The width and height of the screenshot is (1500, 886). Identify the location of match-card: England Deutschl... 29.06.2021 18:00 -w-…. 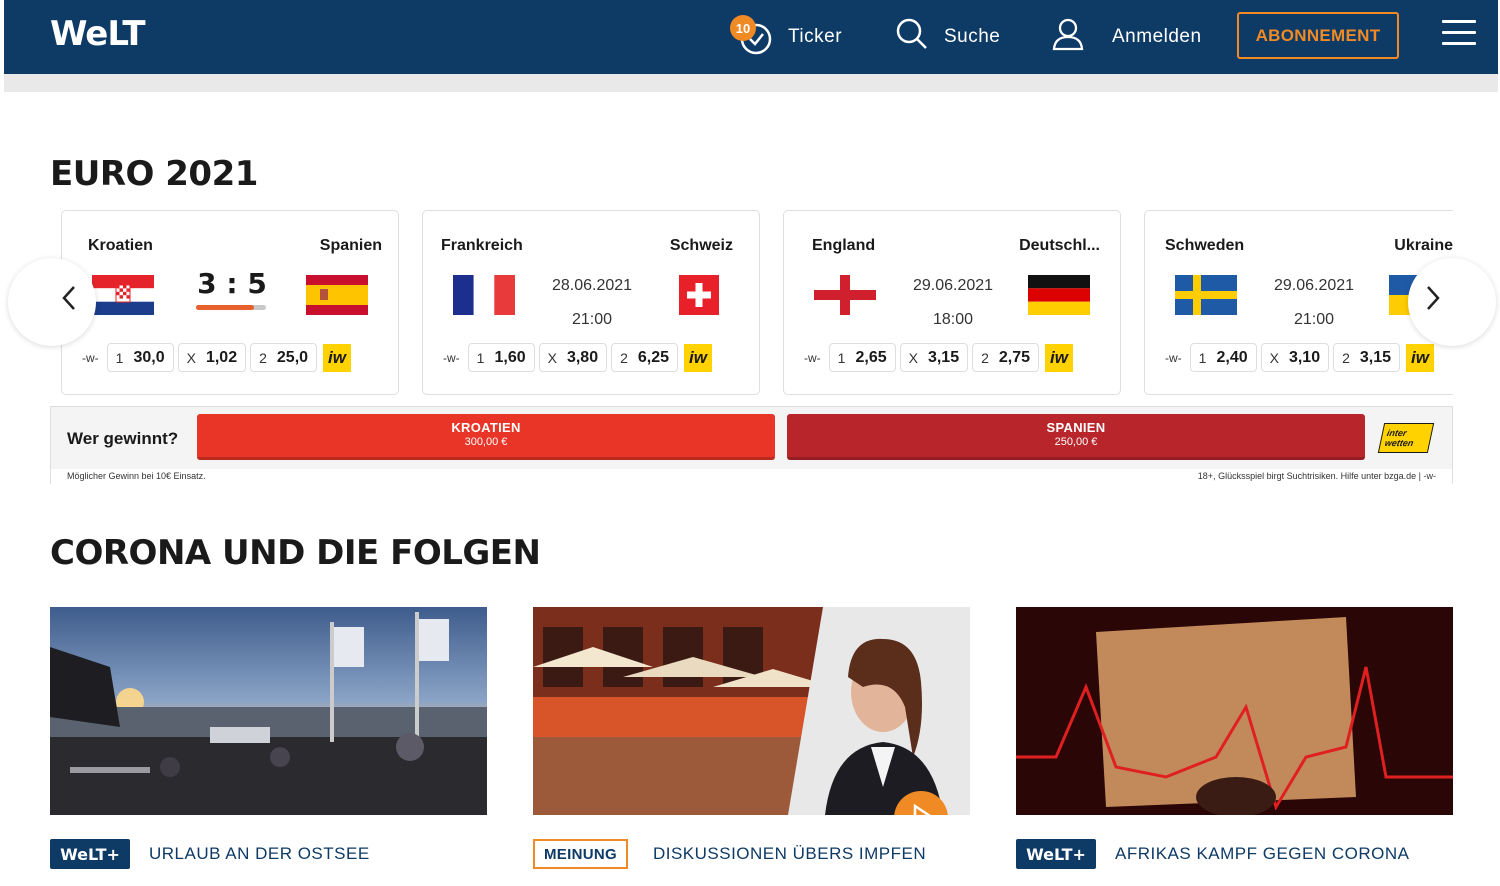
(952, 302).